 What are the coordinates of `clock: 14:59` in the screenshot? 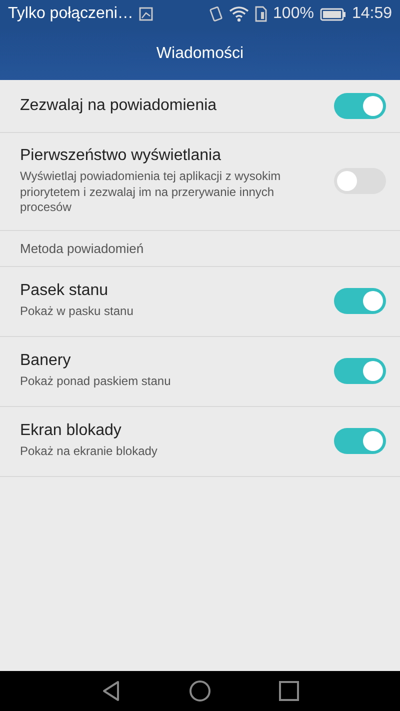 It's located at (372, 14).